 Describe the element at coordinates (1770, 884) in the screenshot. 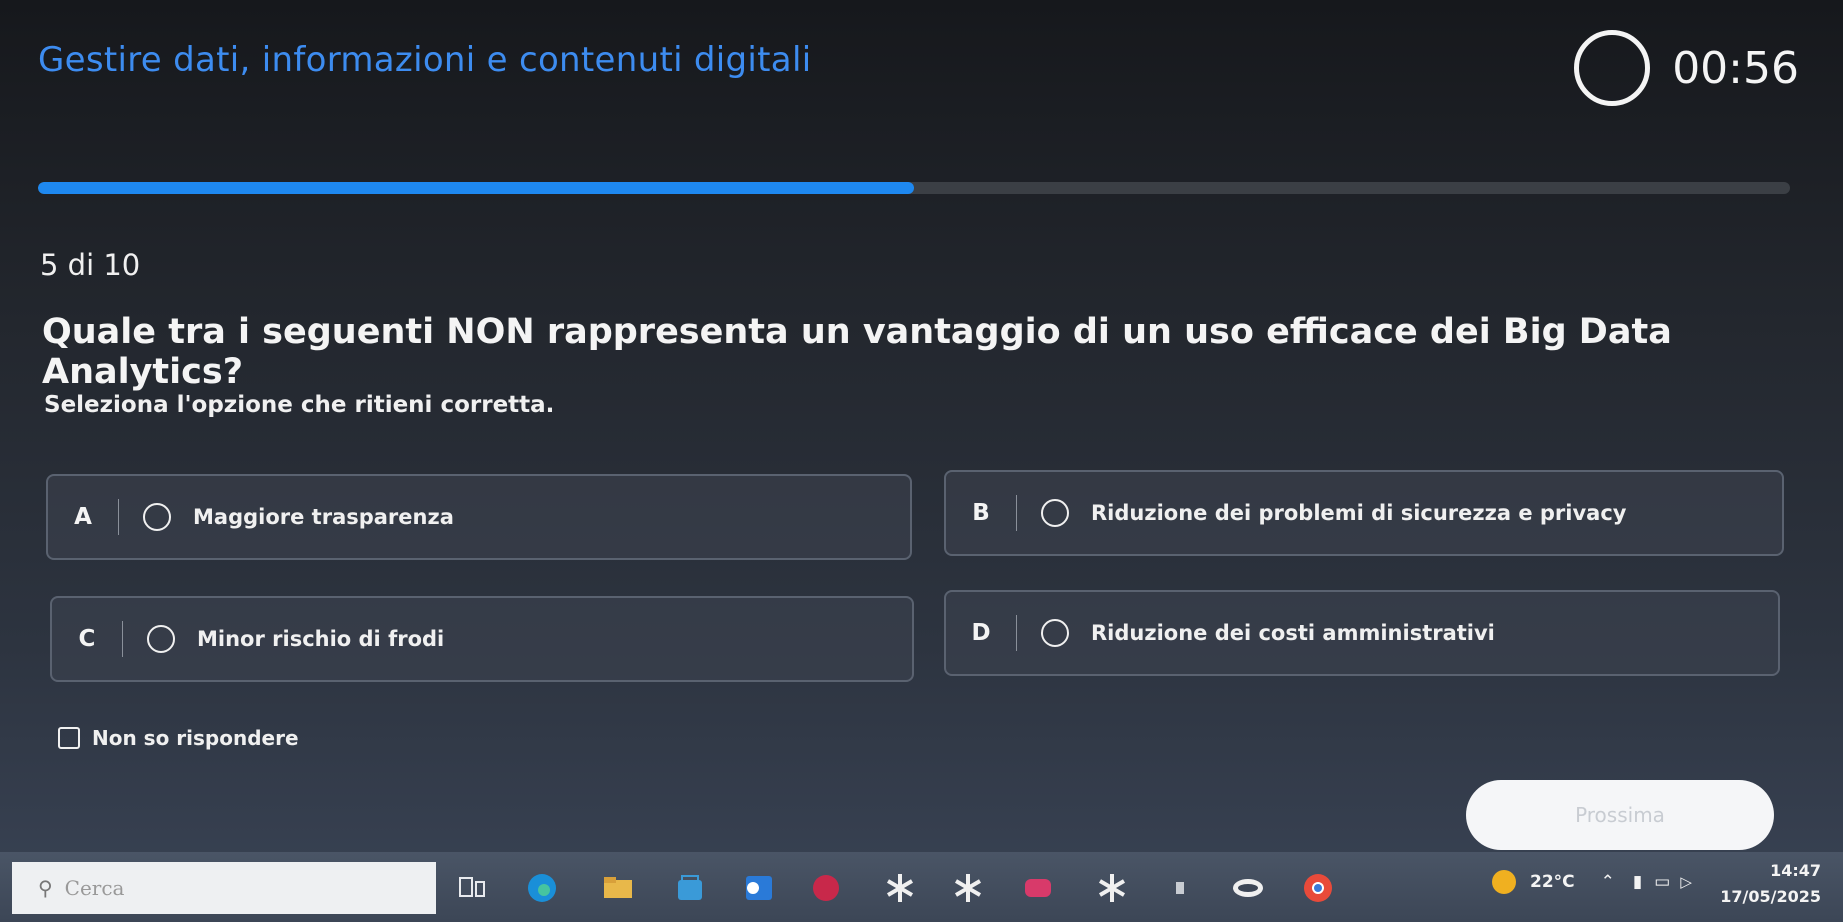

I see `clock: 14:47 17/05/2025` at that location.